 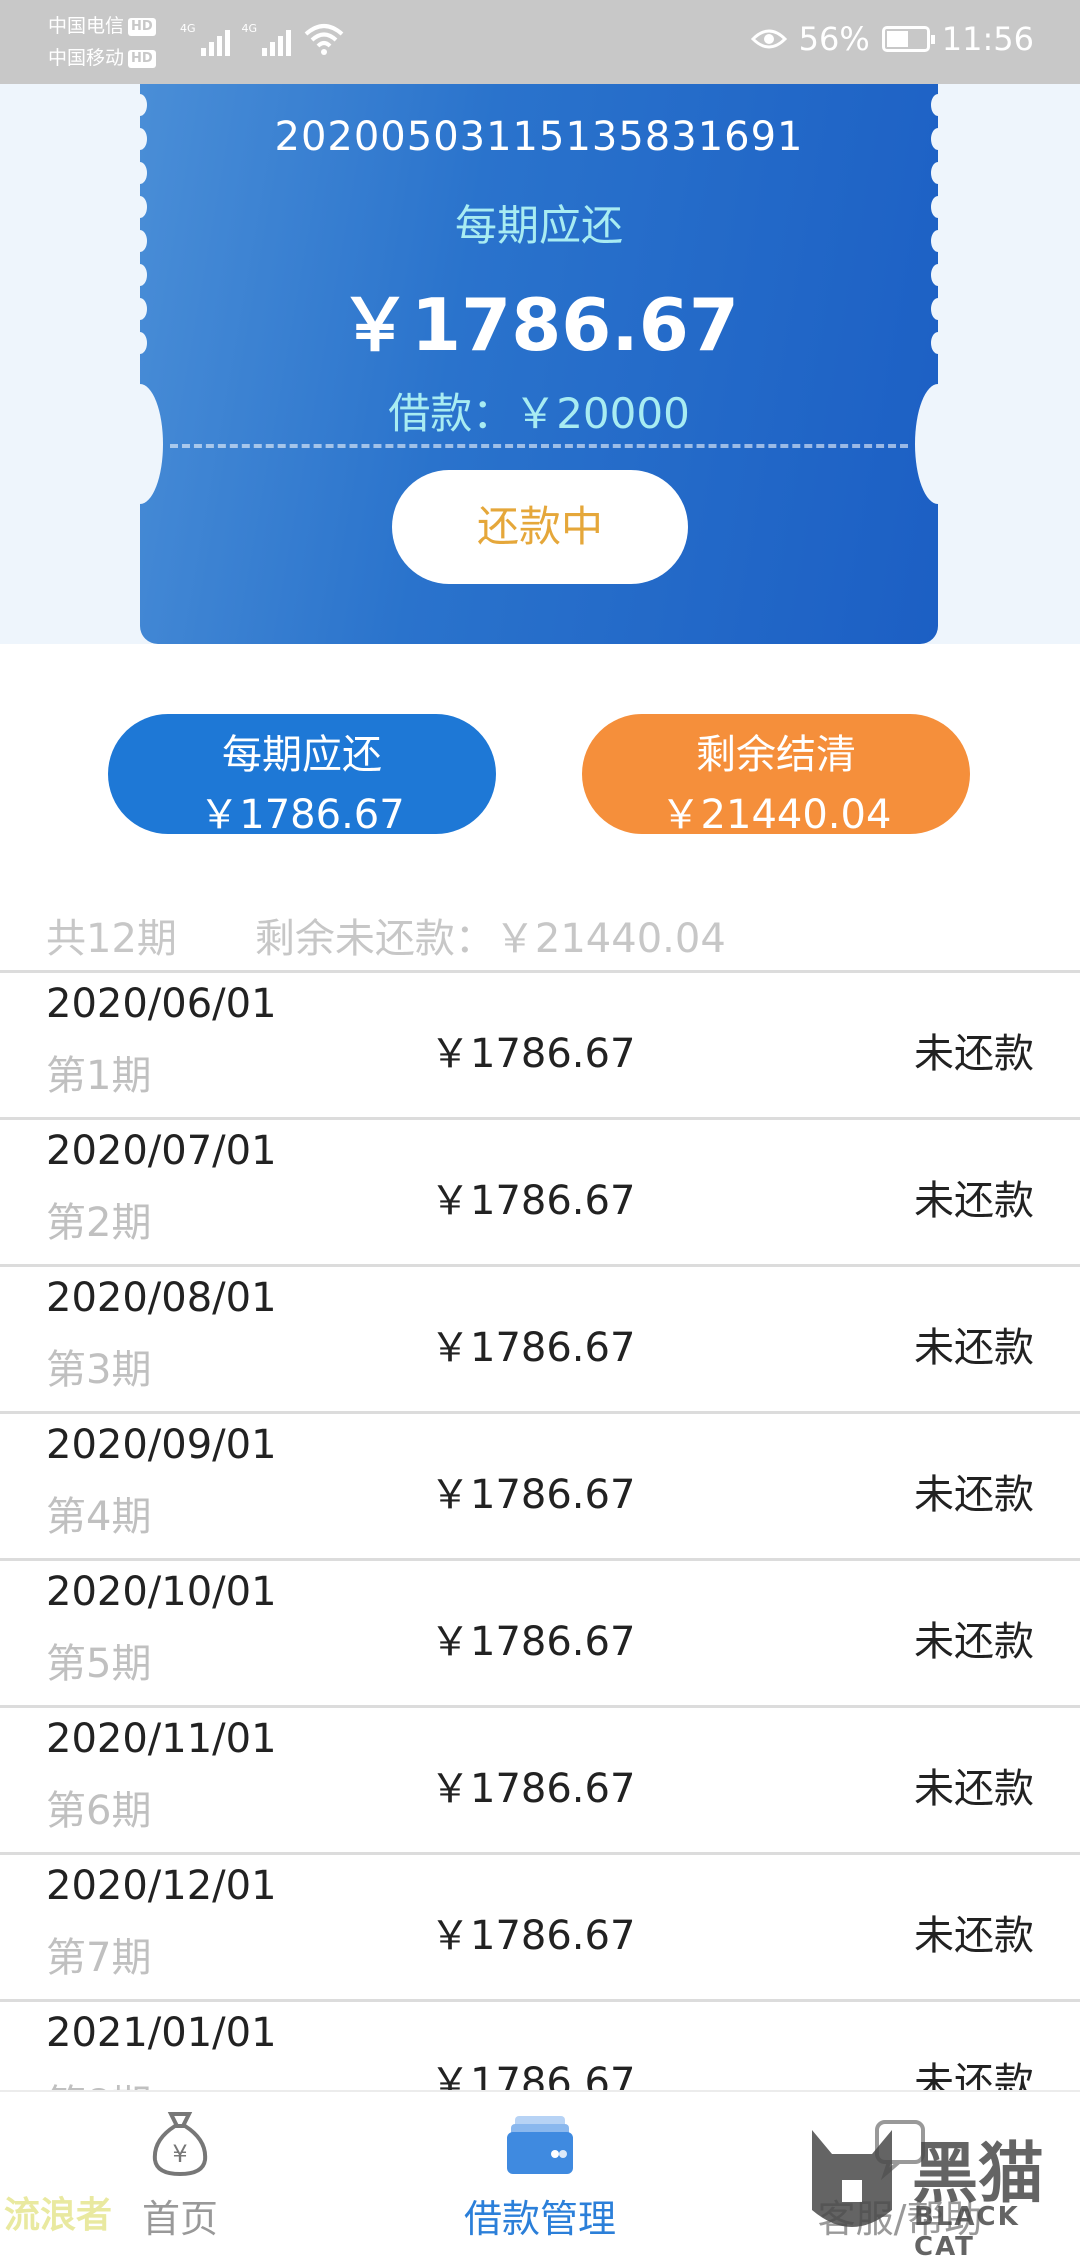 What do you see at coordinates (897, 39) in the screenshot?
I see `battery-level` at bounding box center [897, 39].